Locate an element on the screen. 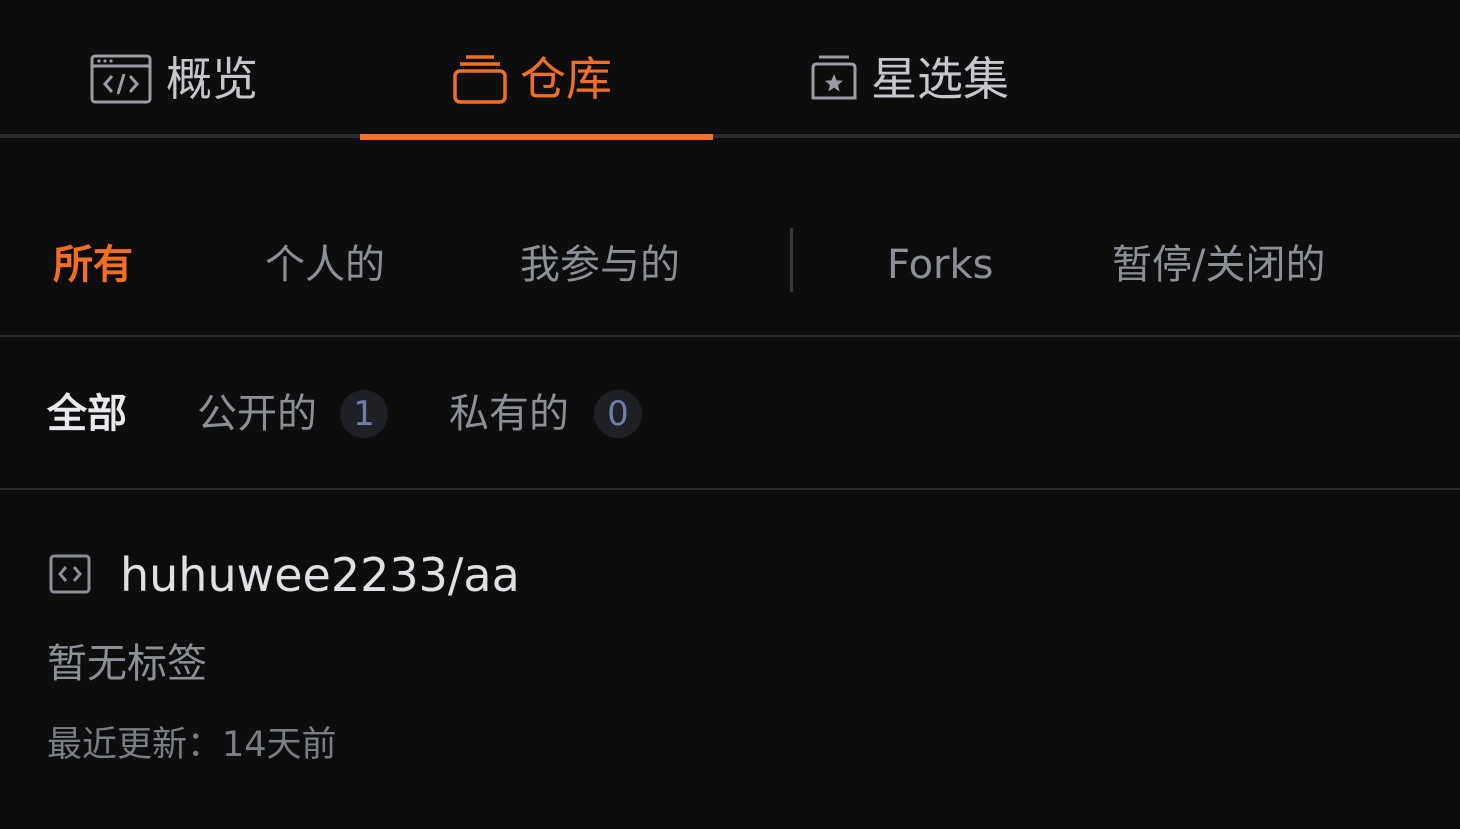 The width and height of the screenshot is (1460, 829). visibility-divider is located at coordinates (730, 489).